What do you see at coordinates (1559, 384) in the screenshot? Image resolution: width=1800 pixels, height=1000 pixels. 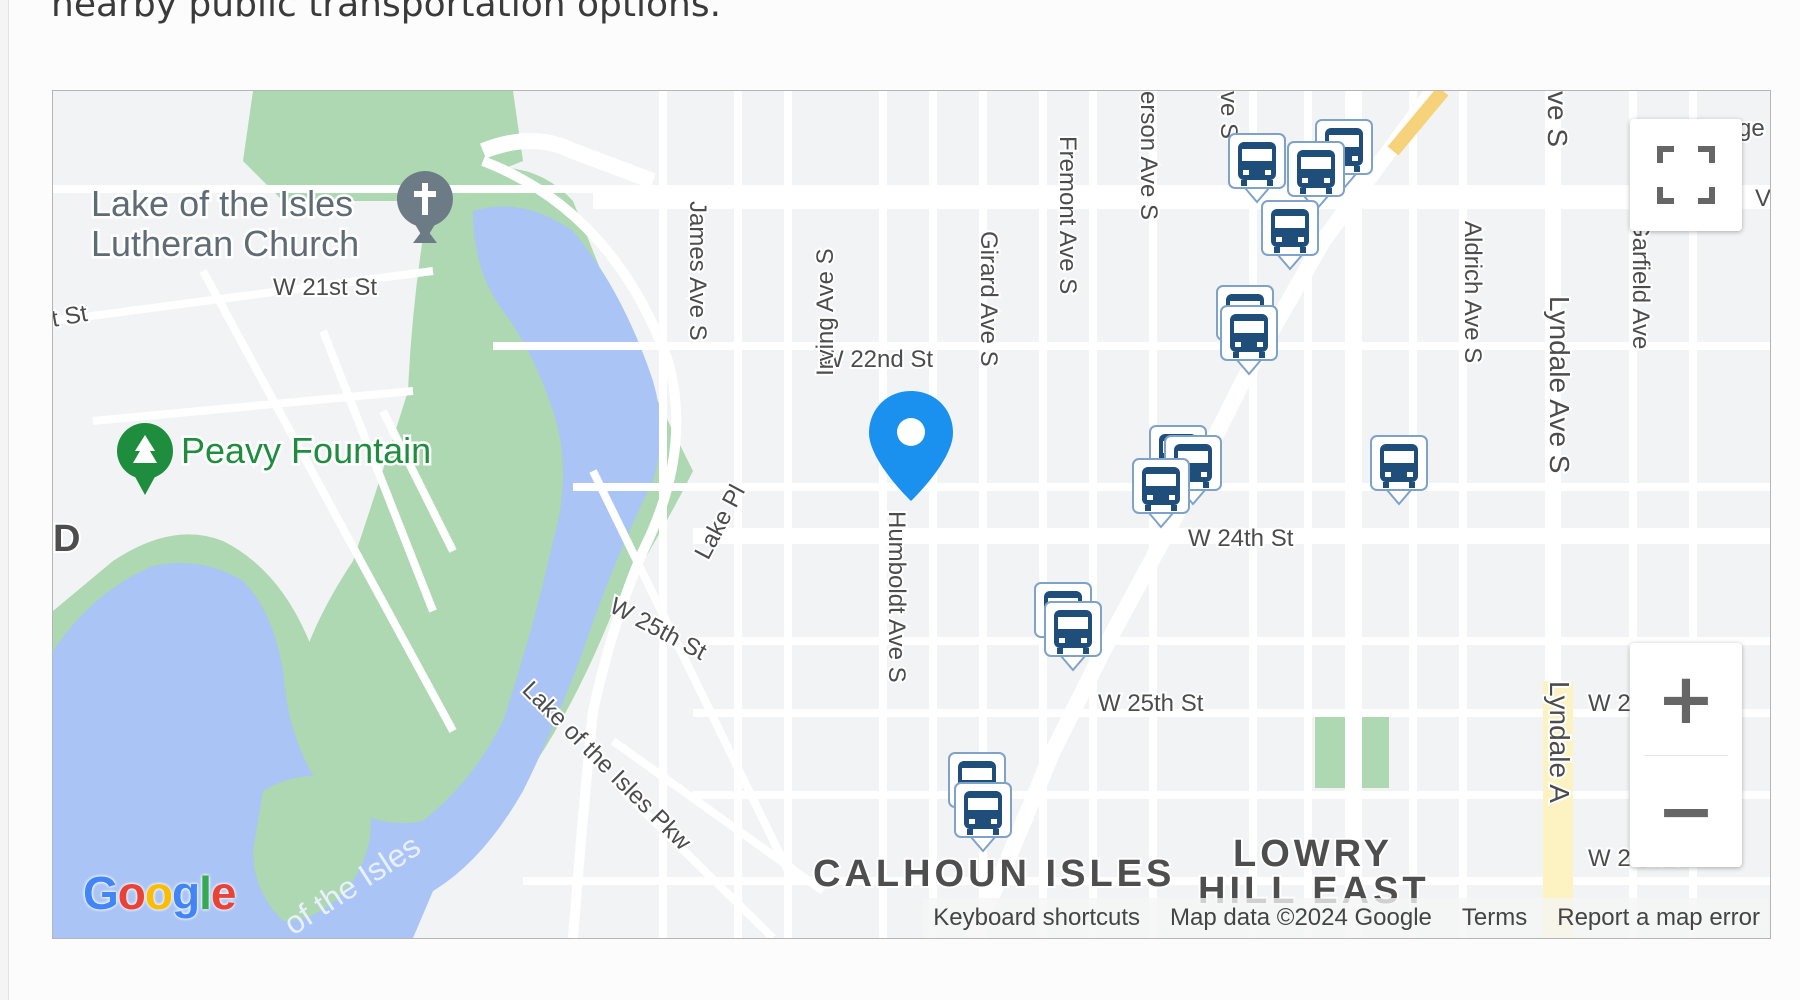 I see `street-label-lyndale: Lyndale Ave S` at bounding box center [1559, 384].